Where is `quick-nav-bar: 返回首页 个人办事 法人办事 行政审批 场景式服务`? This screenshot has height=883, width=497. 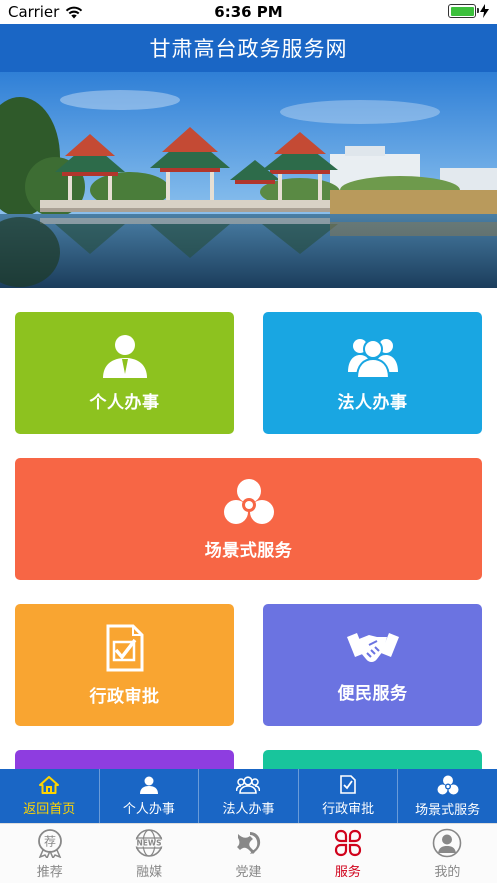
quick-nav-bar: 返回首页 个人办事 法人办事 行政审批 场景式服务 is located at coordinates (248, 796).